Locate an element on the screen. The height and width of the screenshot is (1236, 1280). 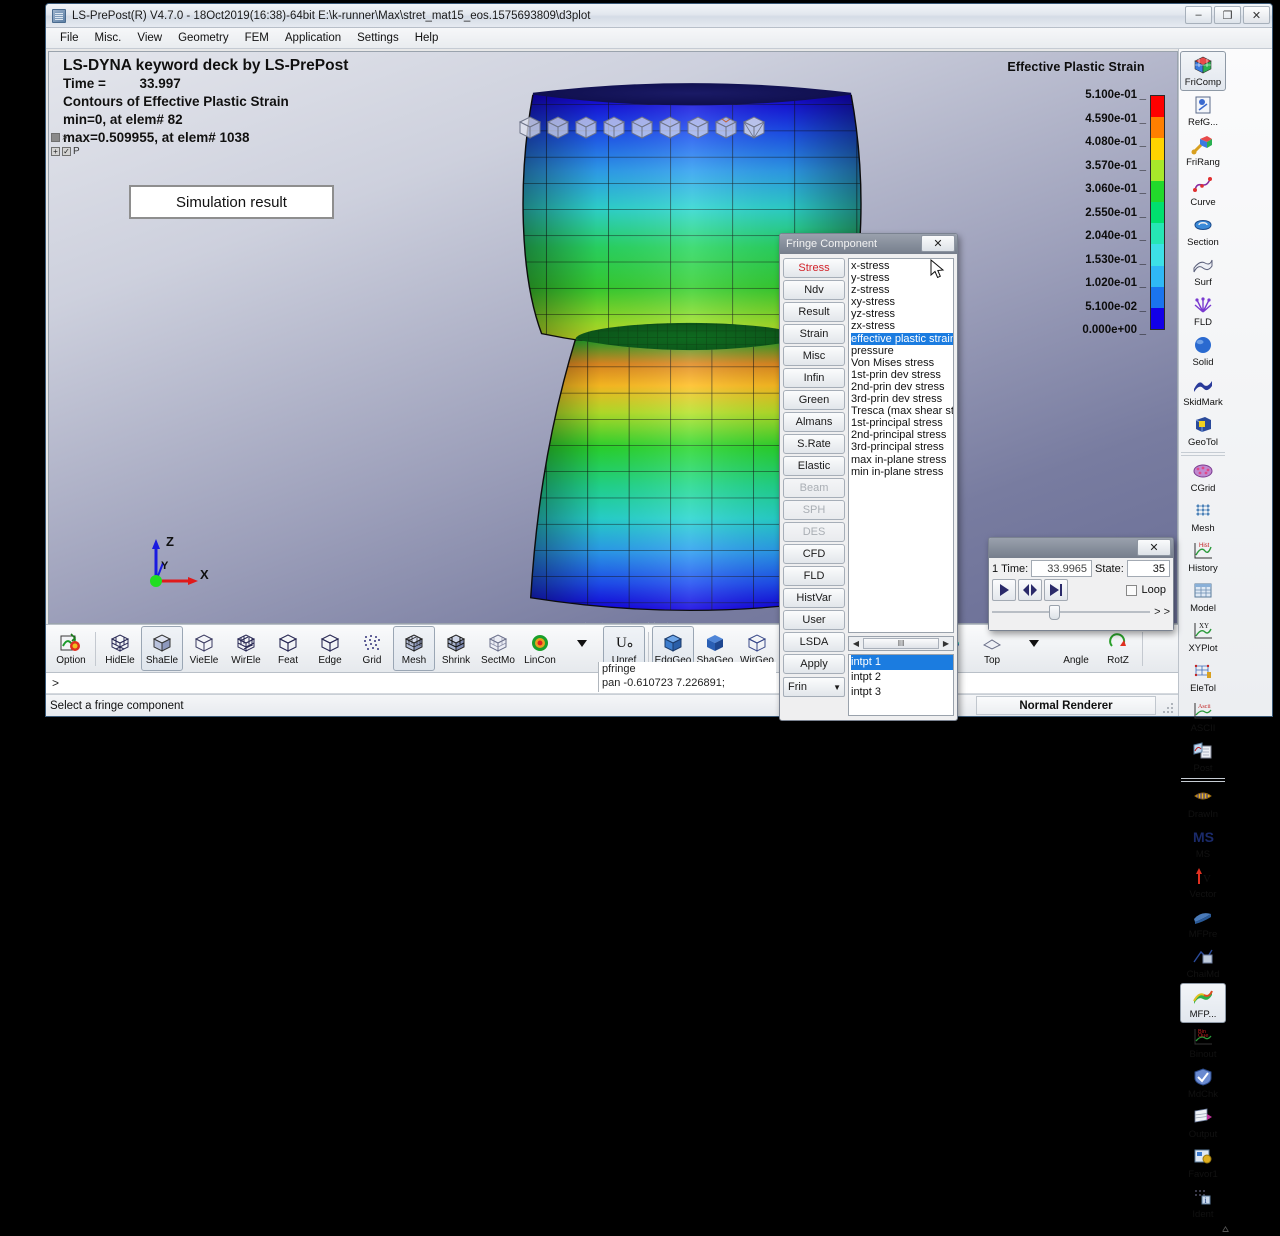
tree-row-collapse: » is located at coordinates (72, 137).